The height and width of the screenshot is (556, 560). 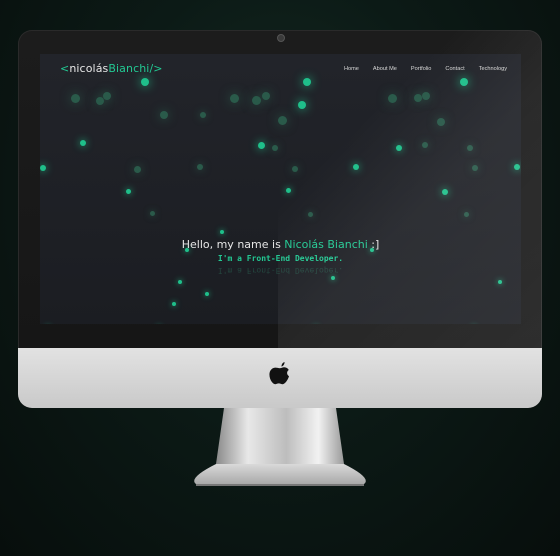 I want to click on apple-logo-icon, so click(x=279, y=373).